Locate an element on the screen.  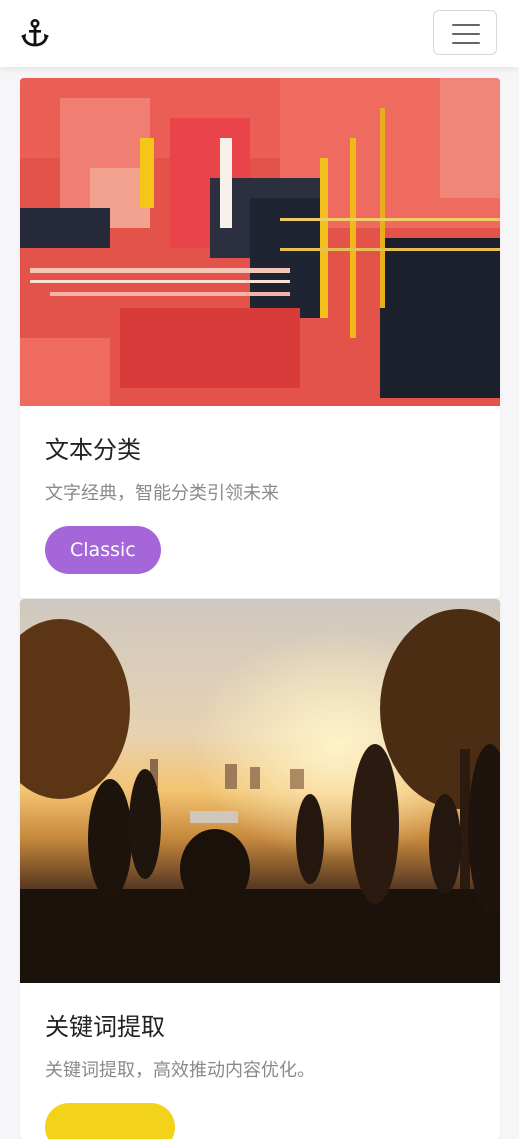
menu-toggle-button is located at coordinates (465, 32).